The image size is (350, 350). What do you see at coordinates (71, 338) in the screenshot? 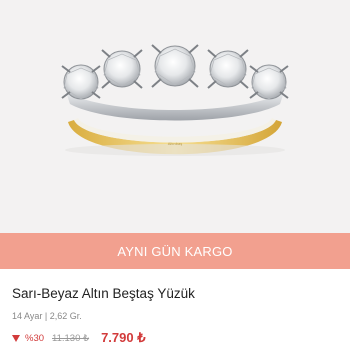
I see `old-price: 11.130 ₺` at bounding box center [71, 338].